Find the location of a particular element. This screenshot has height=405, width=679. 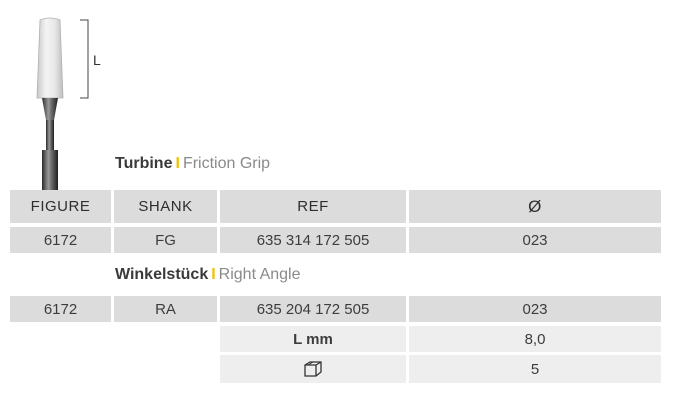

winkel-subtitle: Right Angle is located at coordinates (259, 274).